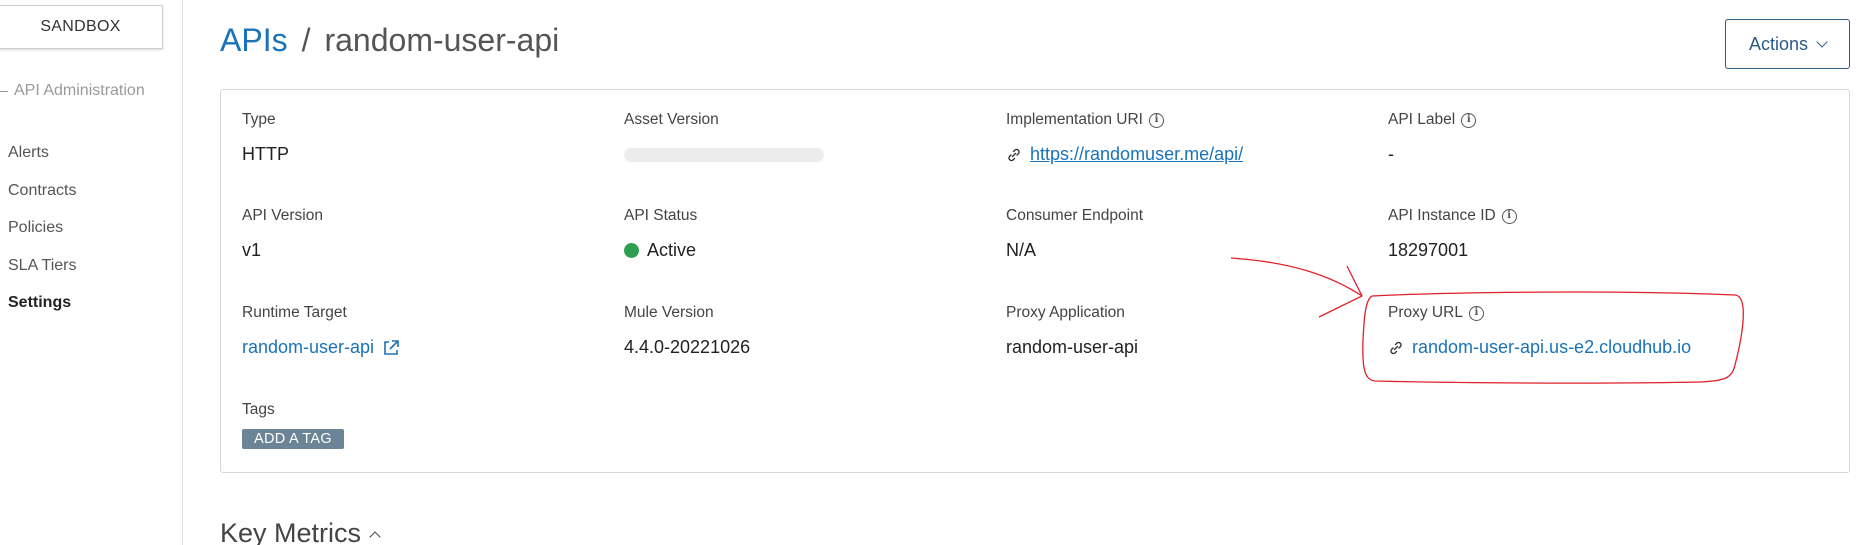 Image resolution: width=1863 pixels, height=545 pixels. What do you see at coordinates (291, 531) in the screenshot?
I see `key-metrics-title: Key Metrics` at bounding box center [291, 531].